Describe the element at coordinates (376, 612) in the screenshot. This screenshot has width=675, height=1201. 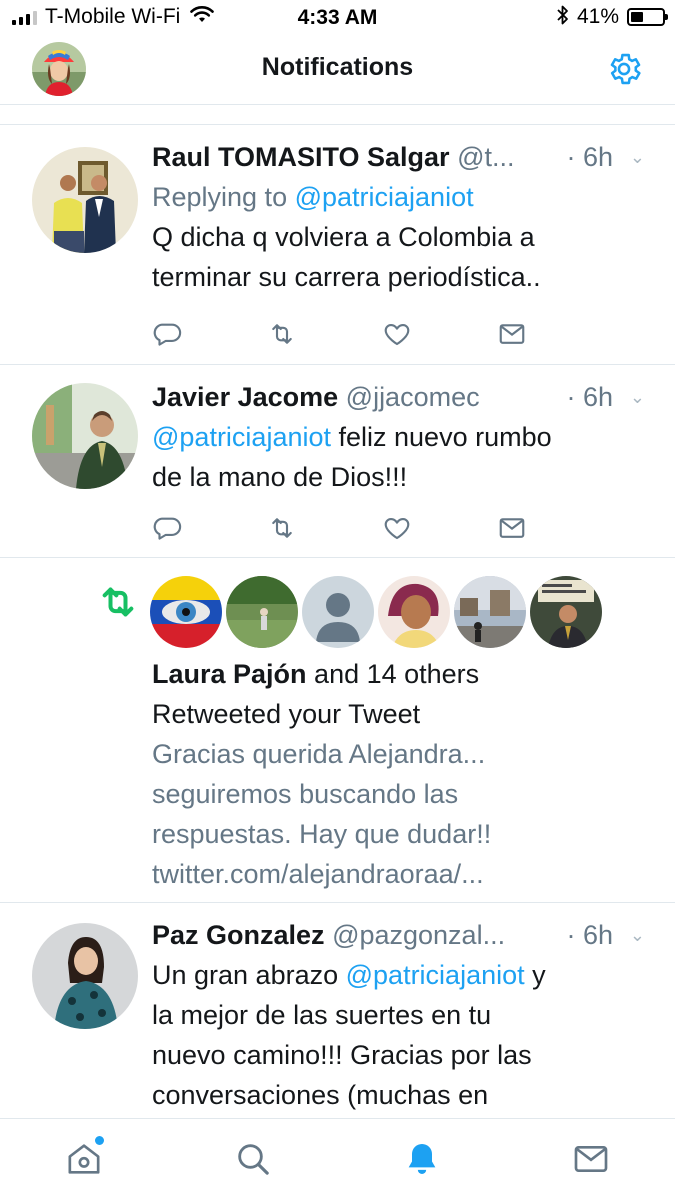
I see `retweeter-avatars` at that location.